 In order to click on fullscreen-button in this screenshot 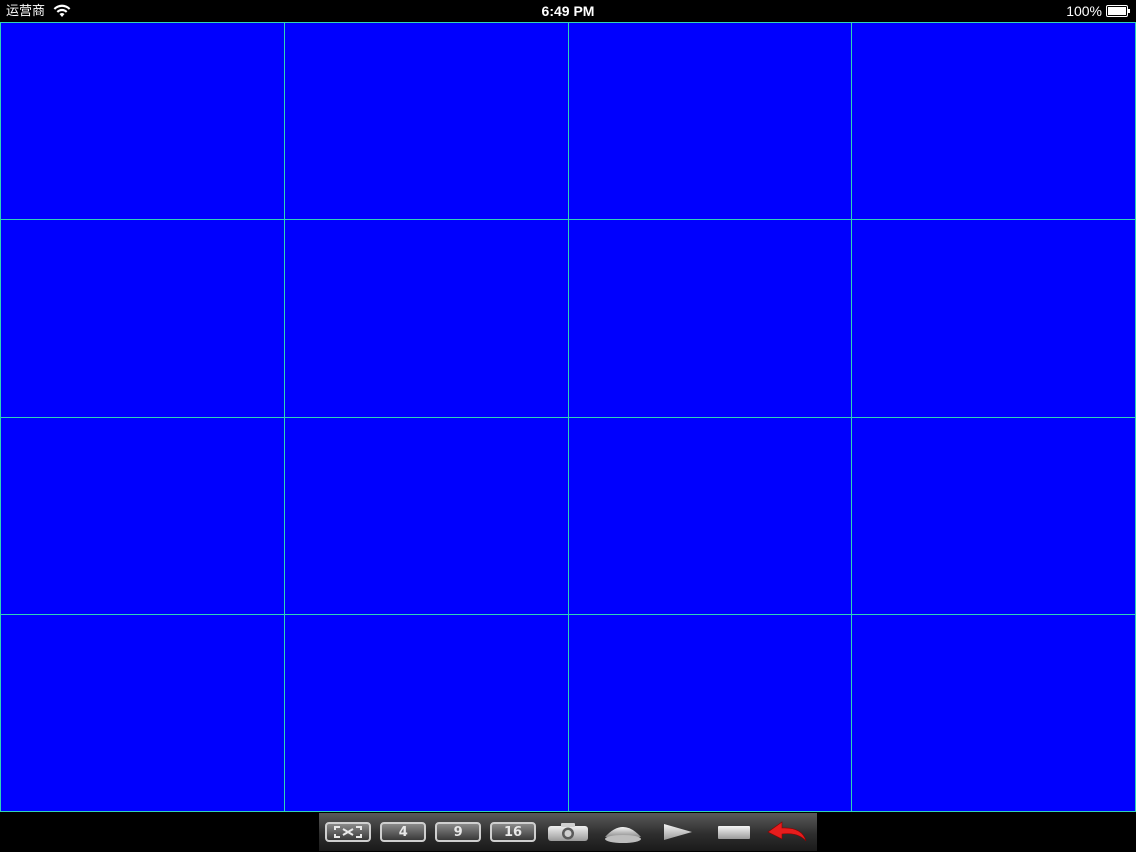, I will do `click(348, 832)`.